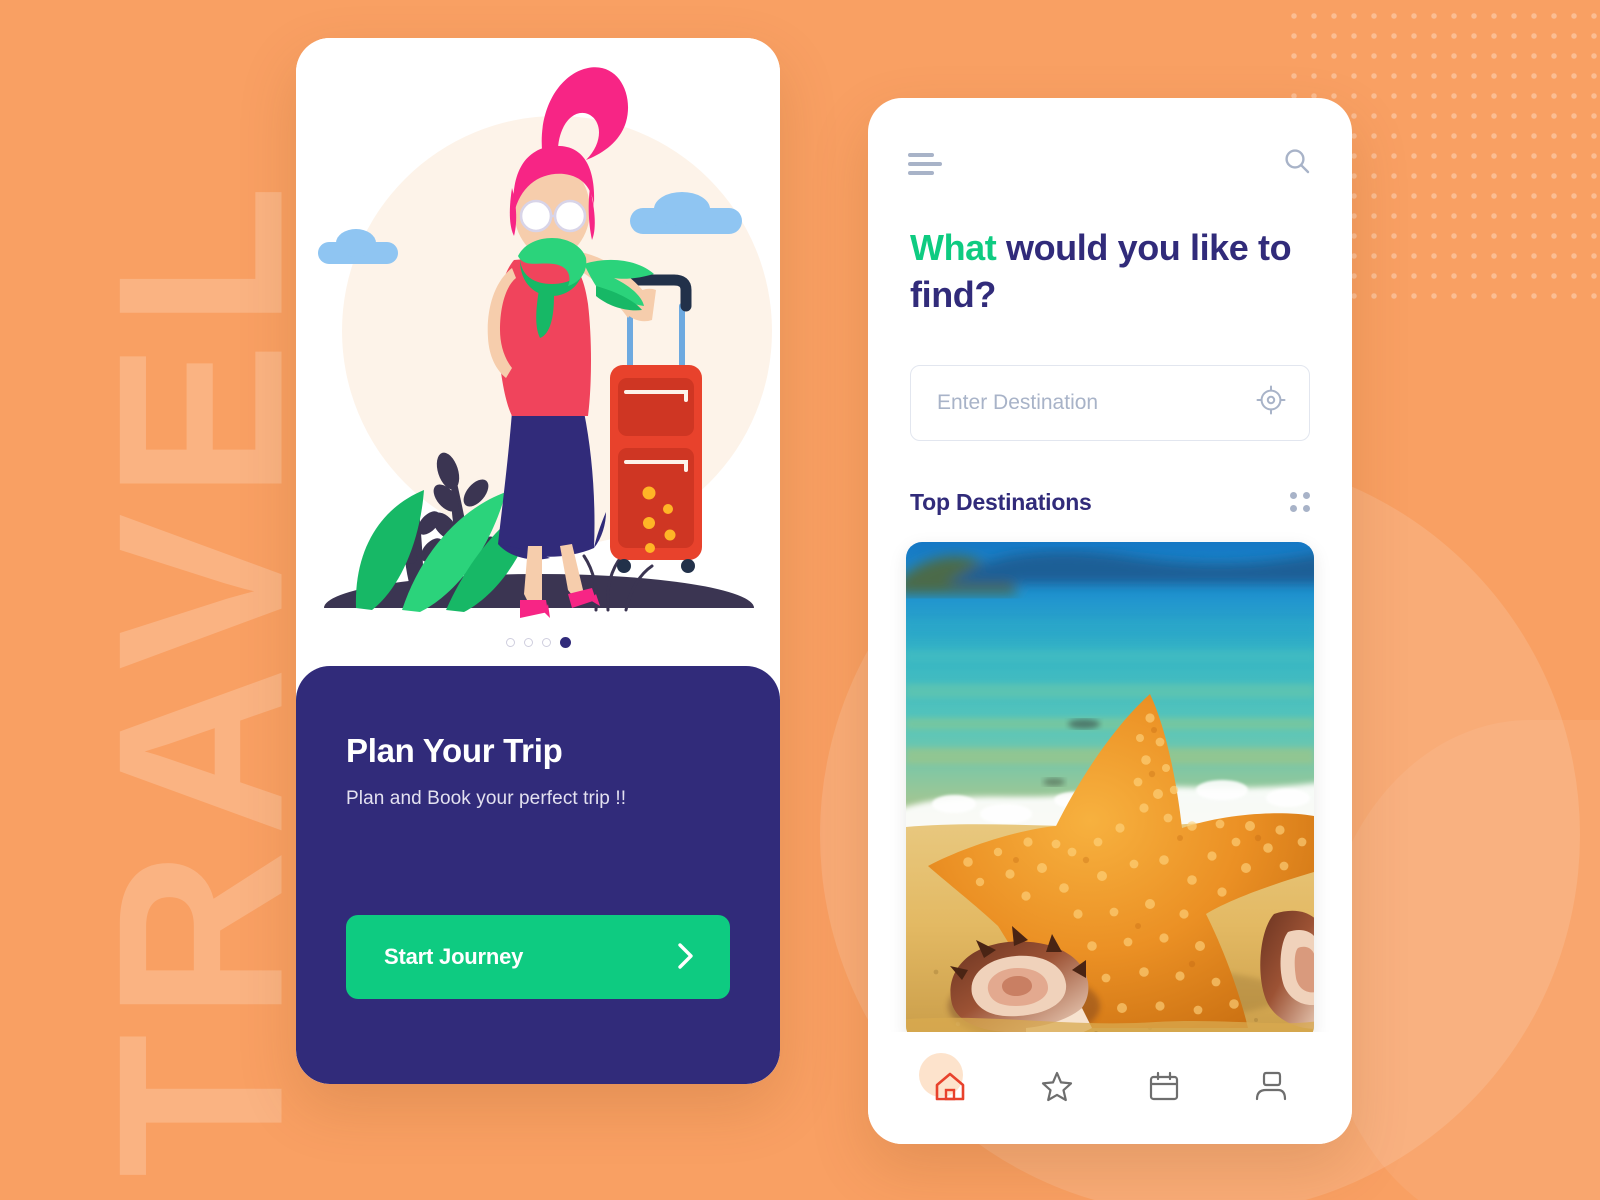  Describe the element at coordinates (1110, 250) in the screenshot. I see `home-heading: What would you like to find?` at that location.